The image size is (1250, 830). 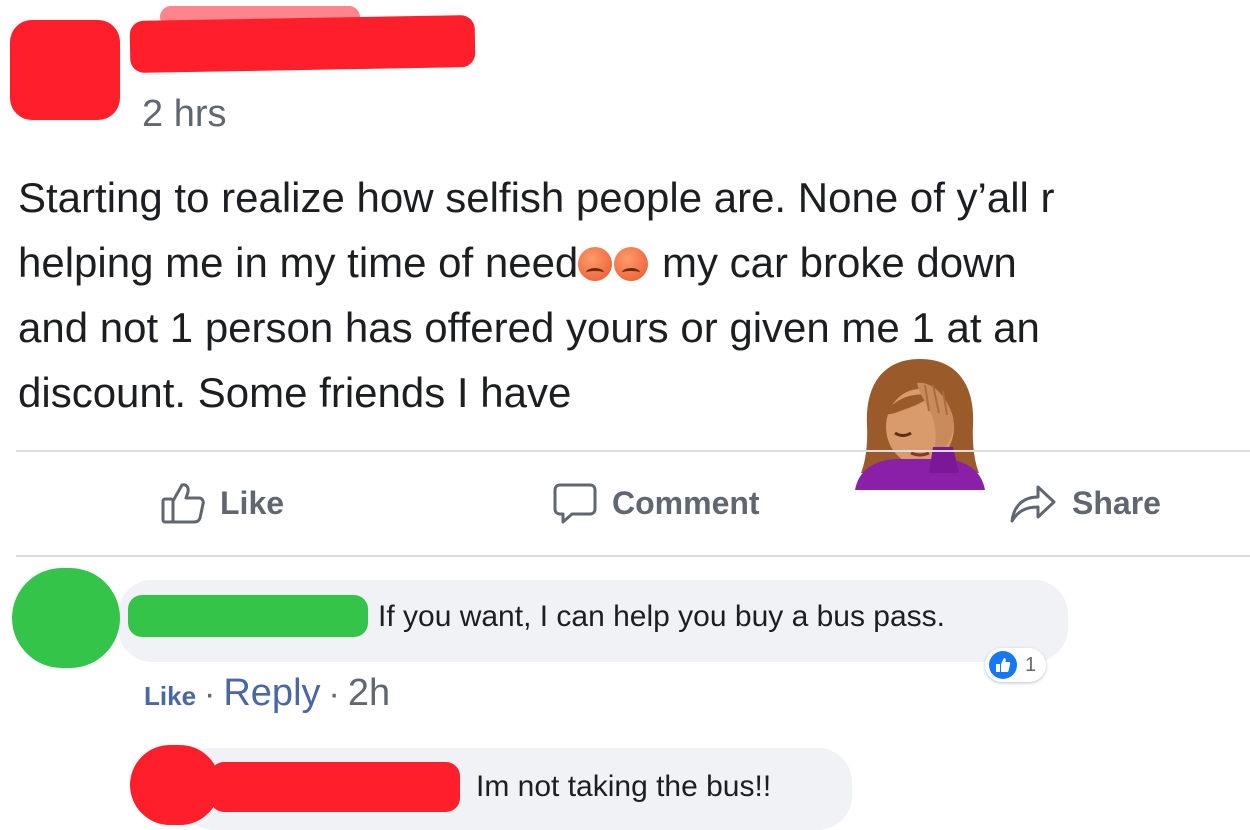 What do you see at coordinates (298, 262) in the screenshot?
I see `post-text-segment: helping me in my time of need` at bounding box center [298, 262].